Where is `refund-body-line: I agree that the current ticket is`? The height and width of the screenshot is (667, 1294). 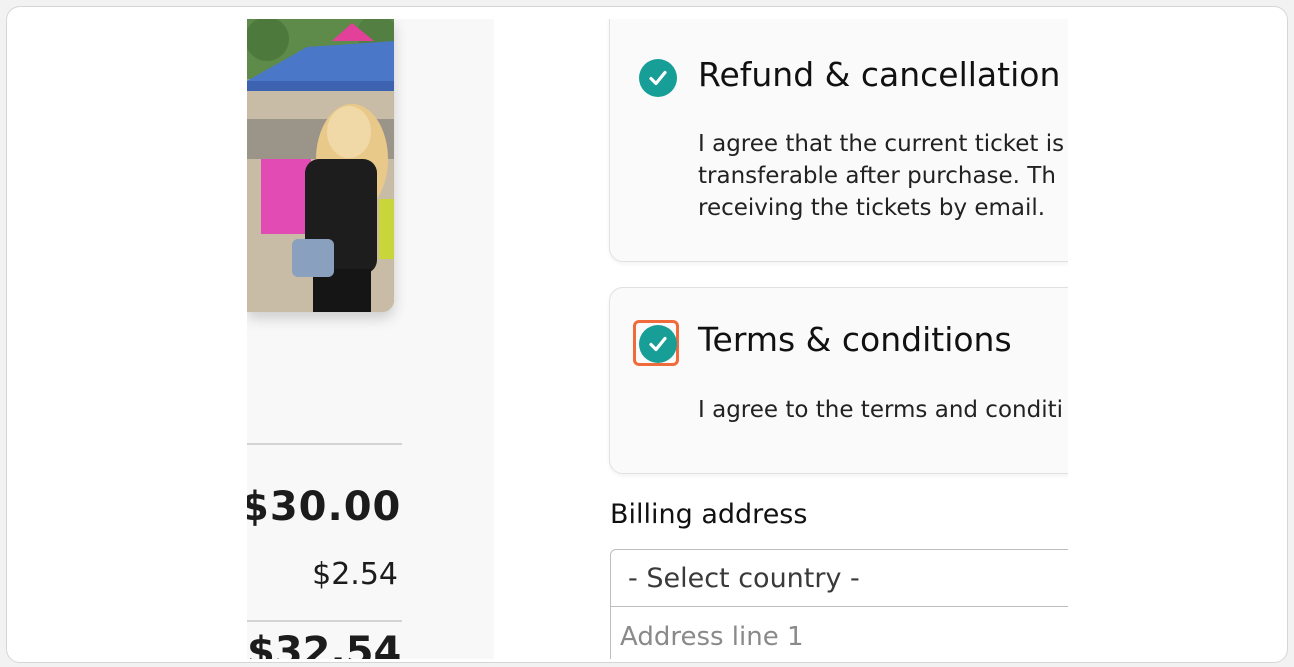
refund-body-line: I agree that the current ticket is is located at coordinates (881, 144).